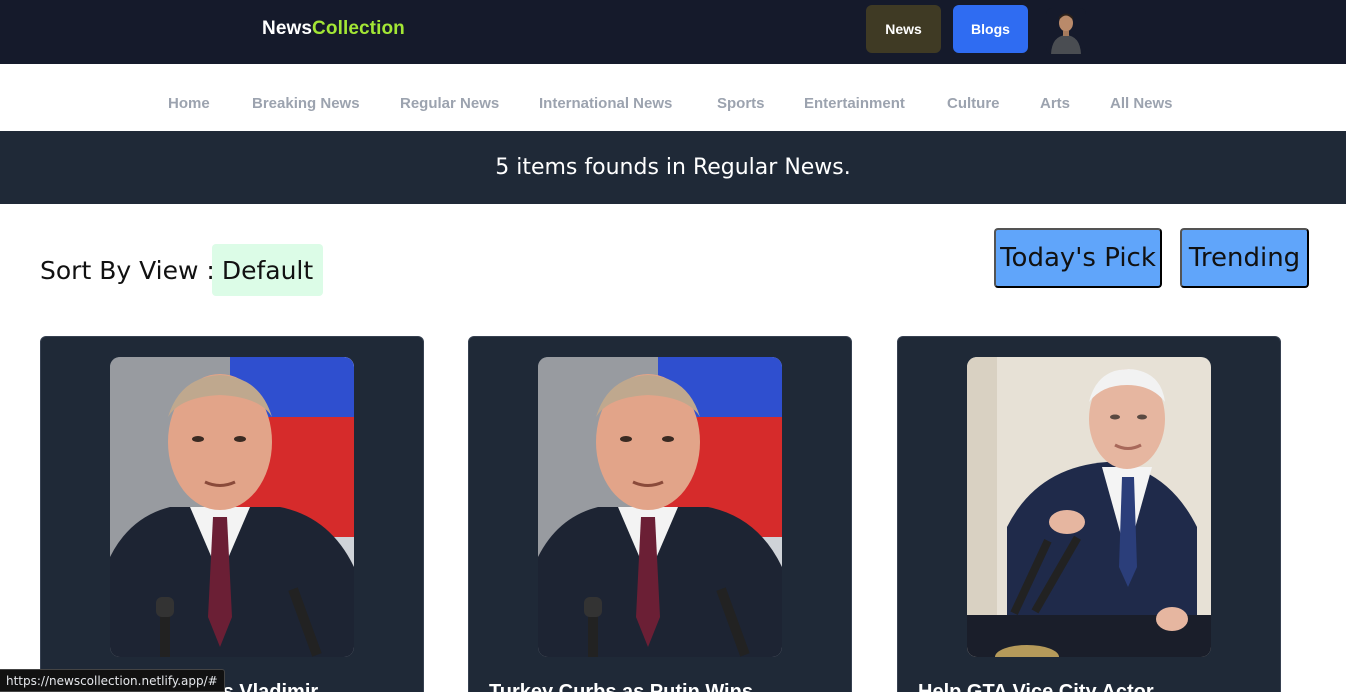 Image resolution: width=1346 pixels, height=692 pixels. I want to click on top-header: NewsCollection News Blogs, so click(673, 32).